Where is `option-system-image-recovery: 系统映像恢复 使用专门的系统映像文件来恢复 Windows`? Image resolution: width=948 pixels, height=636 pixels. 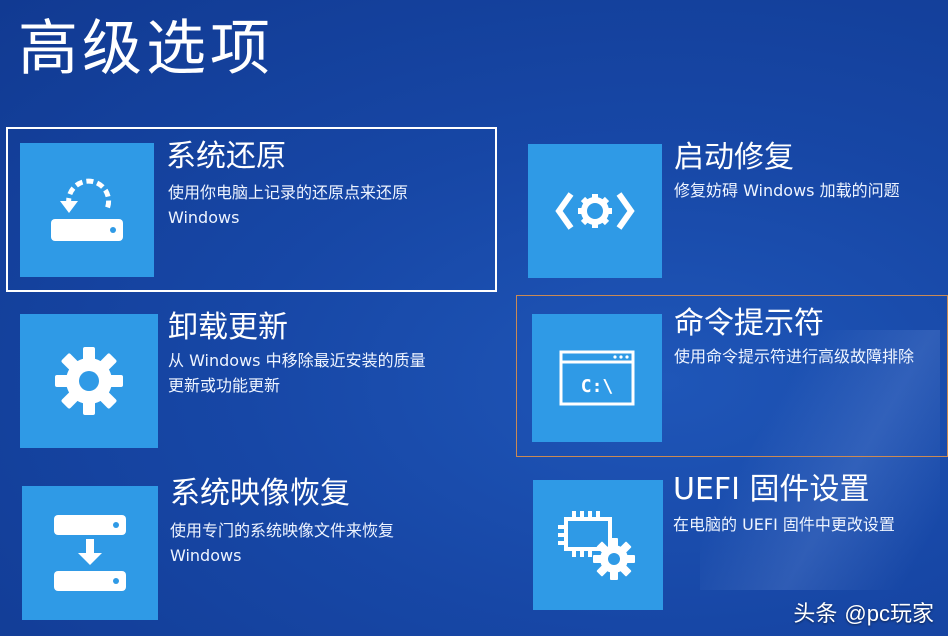 option-system-image-recovery: 系统映像恢复 使用专门的系统映像文件来恢复 Windows is located at coordinates (255, 548).